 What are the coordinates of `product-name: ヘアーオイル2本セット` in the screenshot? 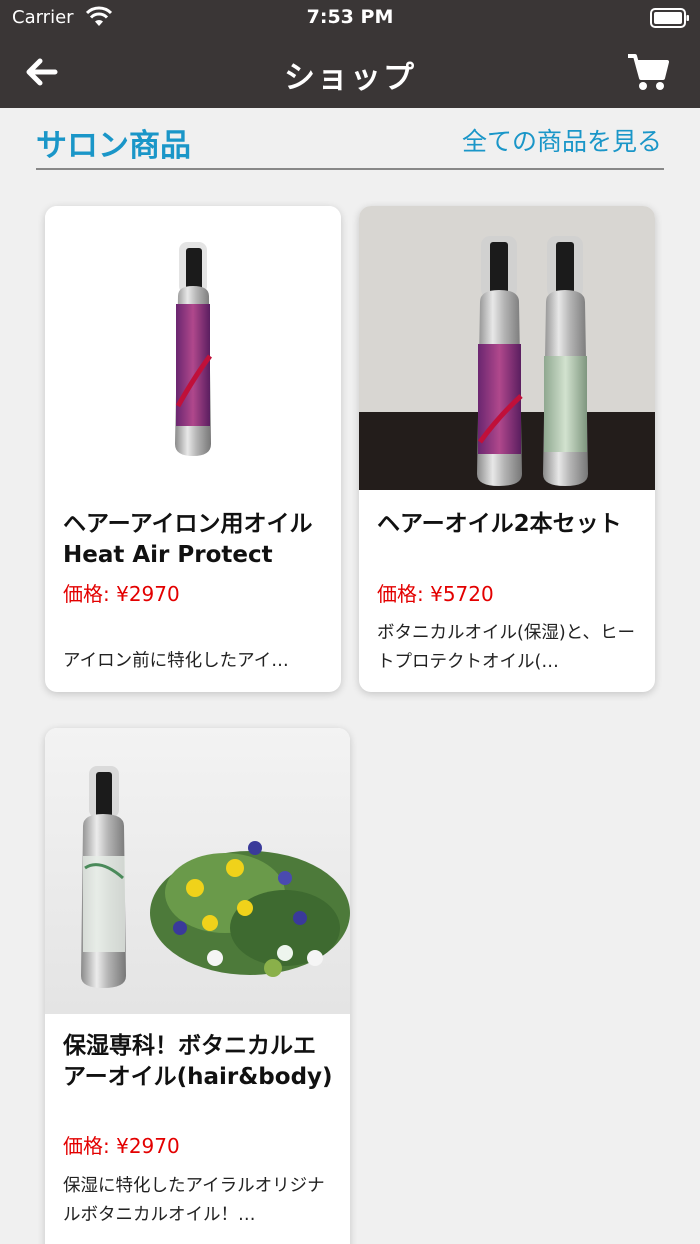 It's located at (499, 524).